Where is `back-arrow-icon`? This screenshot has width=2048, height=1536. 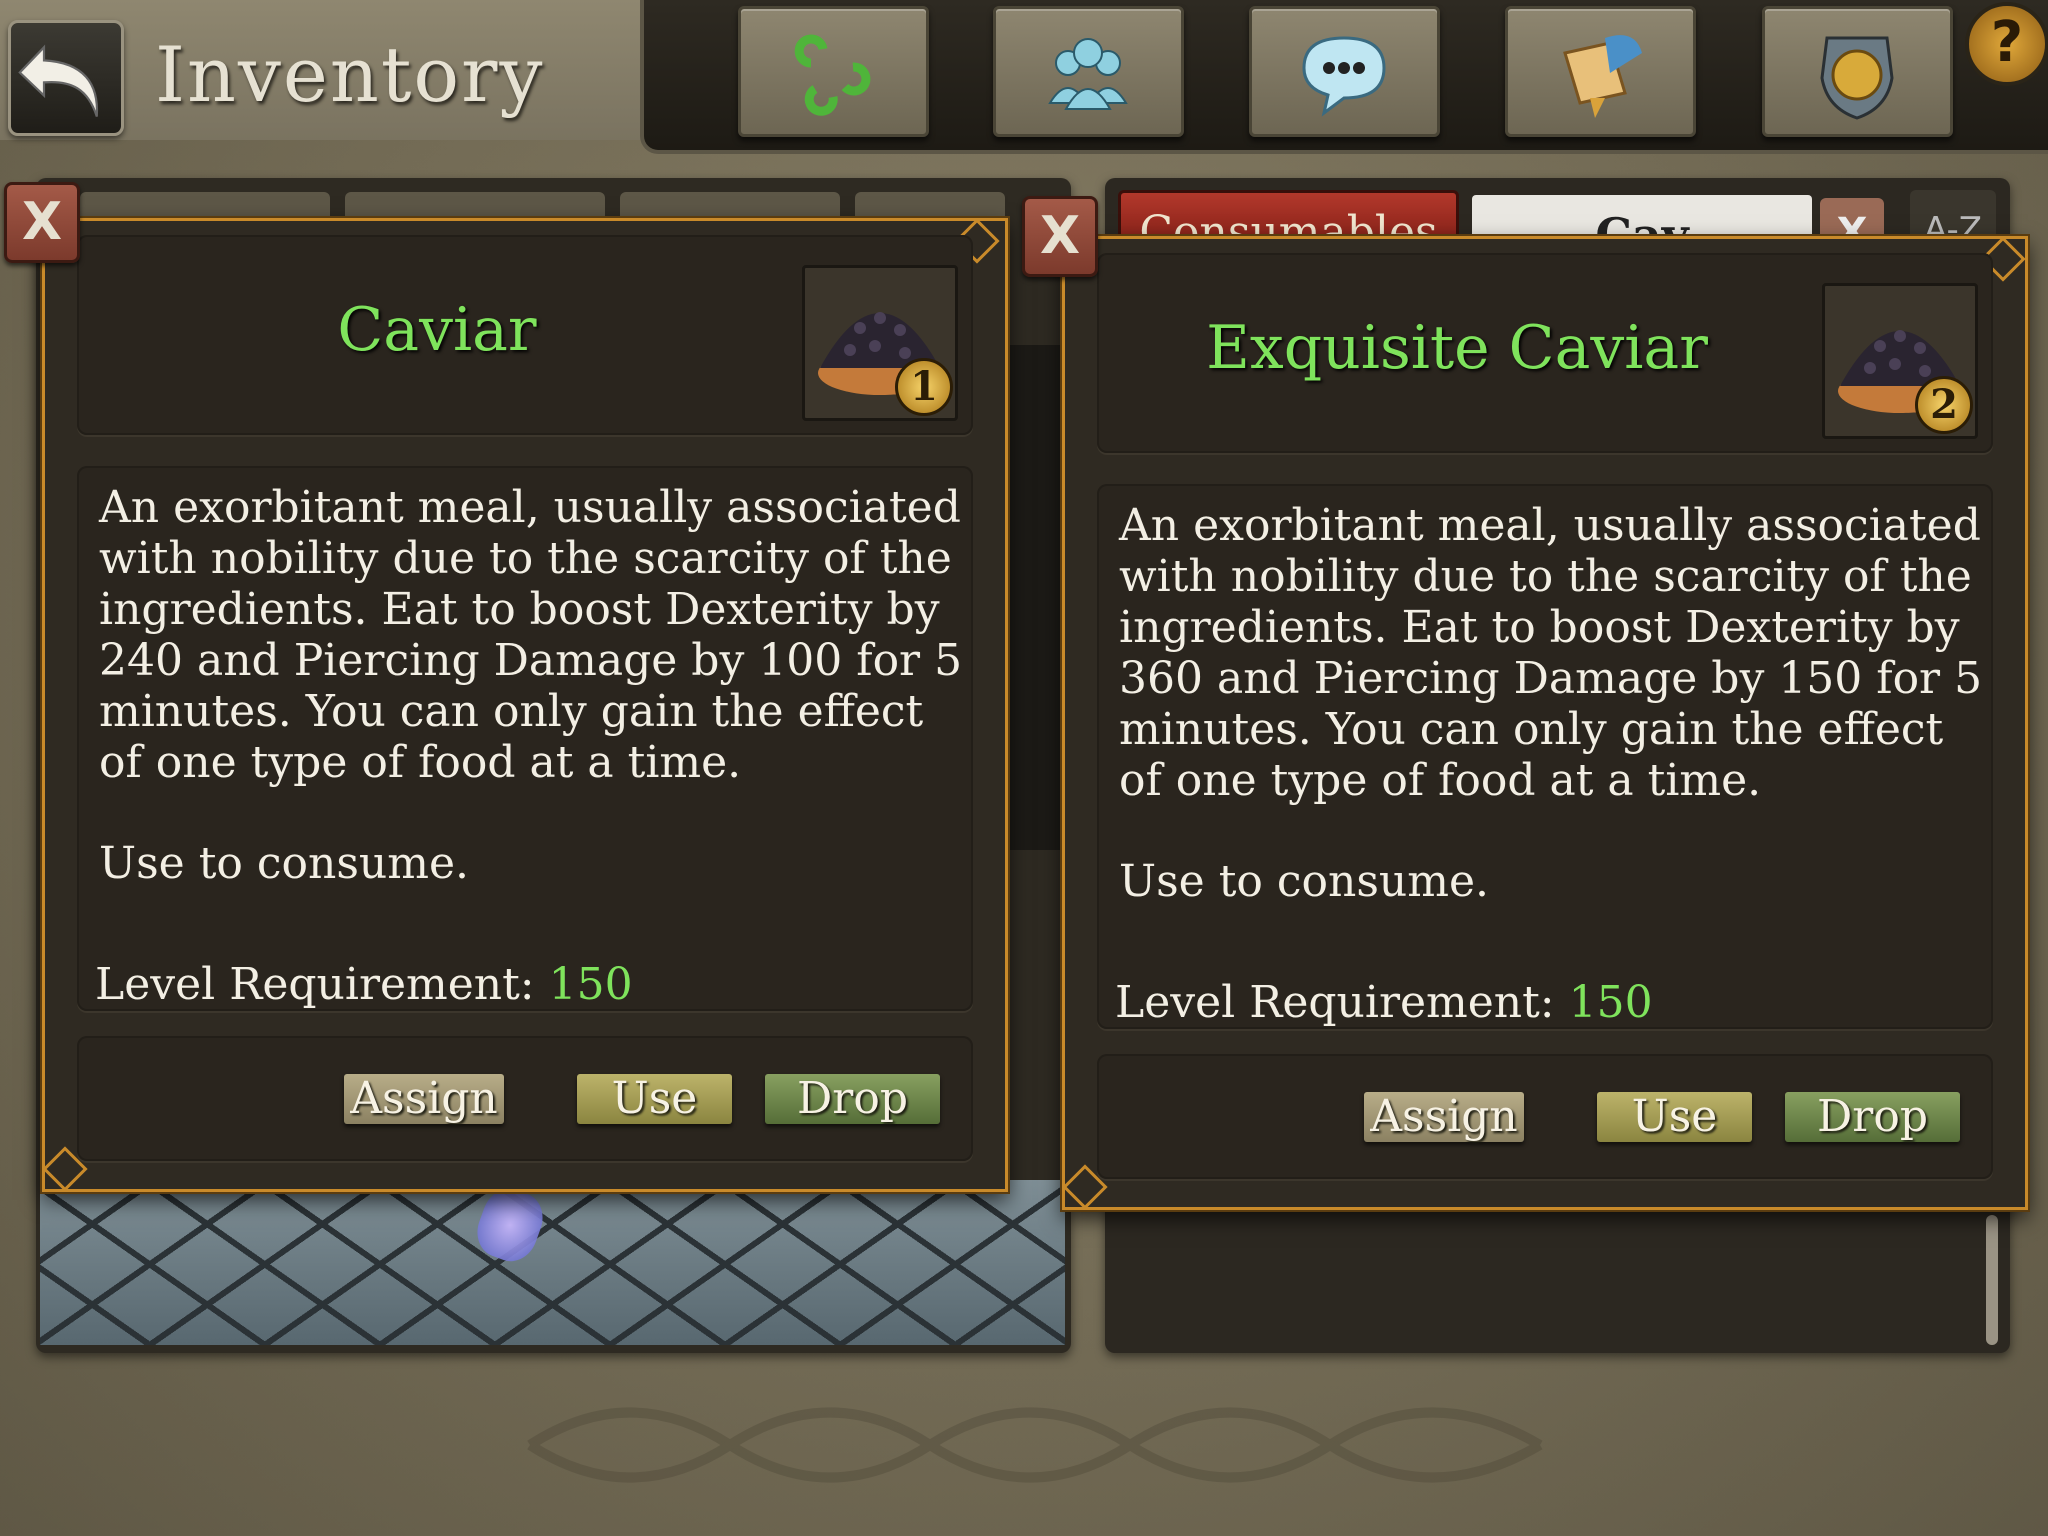
back-arrow-icon is located at coordinates (58, 80).